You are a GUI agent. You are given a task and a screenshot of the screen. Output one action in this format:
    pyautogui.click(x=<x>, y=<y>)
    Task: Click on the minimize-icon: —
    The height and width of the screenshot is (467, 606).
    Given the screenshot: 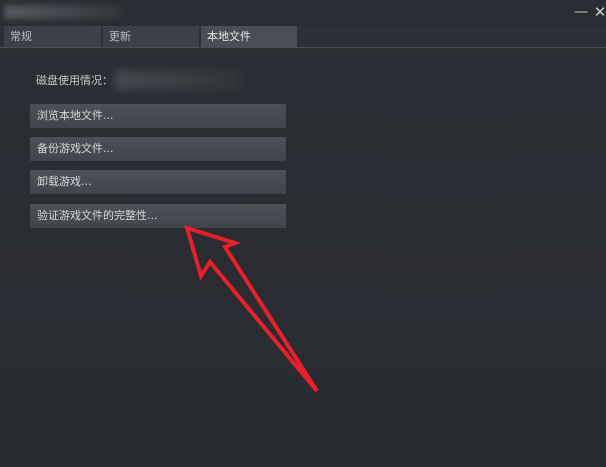 What is the action you would take?
    pyautogui.click(x=581, y=12)
    